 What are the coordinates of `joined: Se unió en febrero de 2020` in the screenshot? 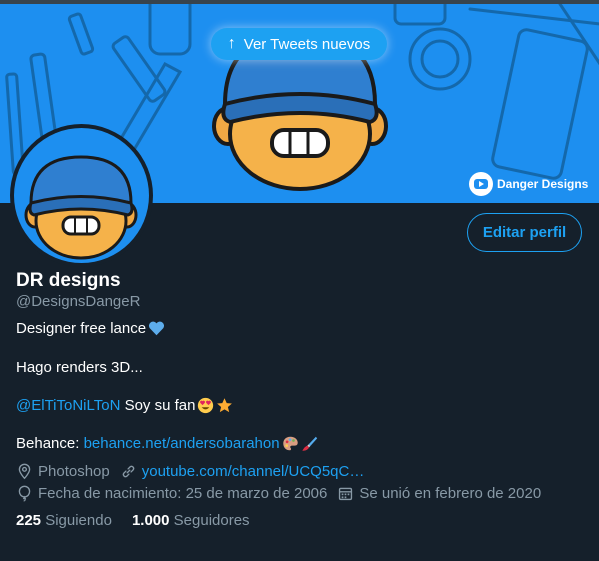 It's located at (439, 493).